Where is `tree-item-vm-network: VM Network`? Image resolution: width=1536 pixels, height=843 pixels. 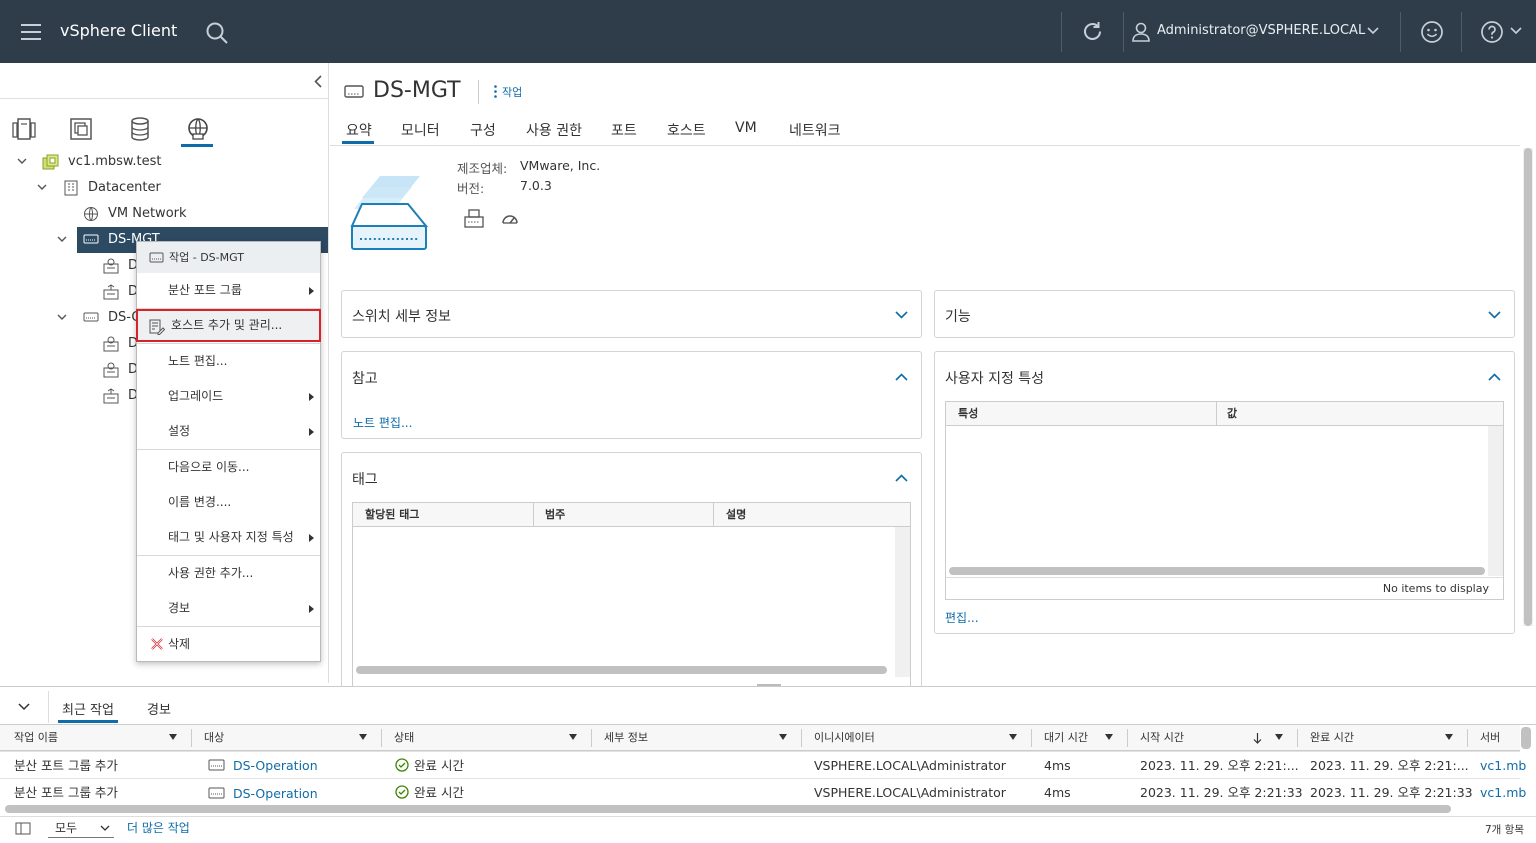 tree-item-vm-network: VM Network is located at coordinates (164, 214).